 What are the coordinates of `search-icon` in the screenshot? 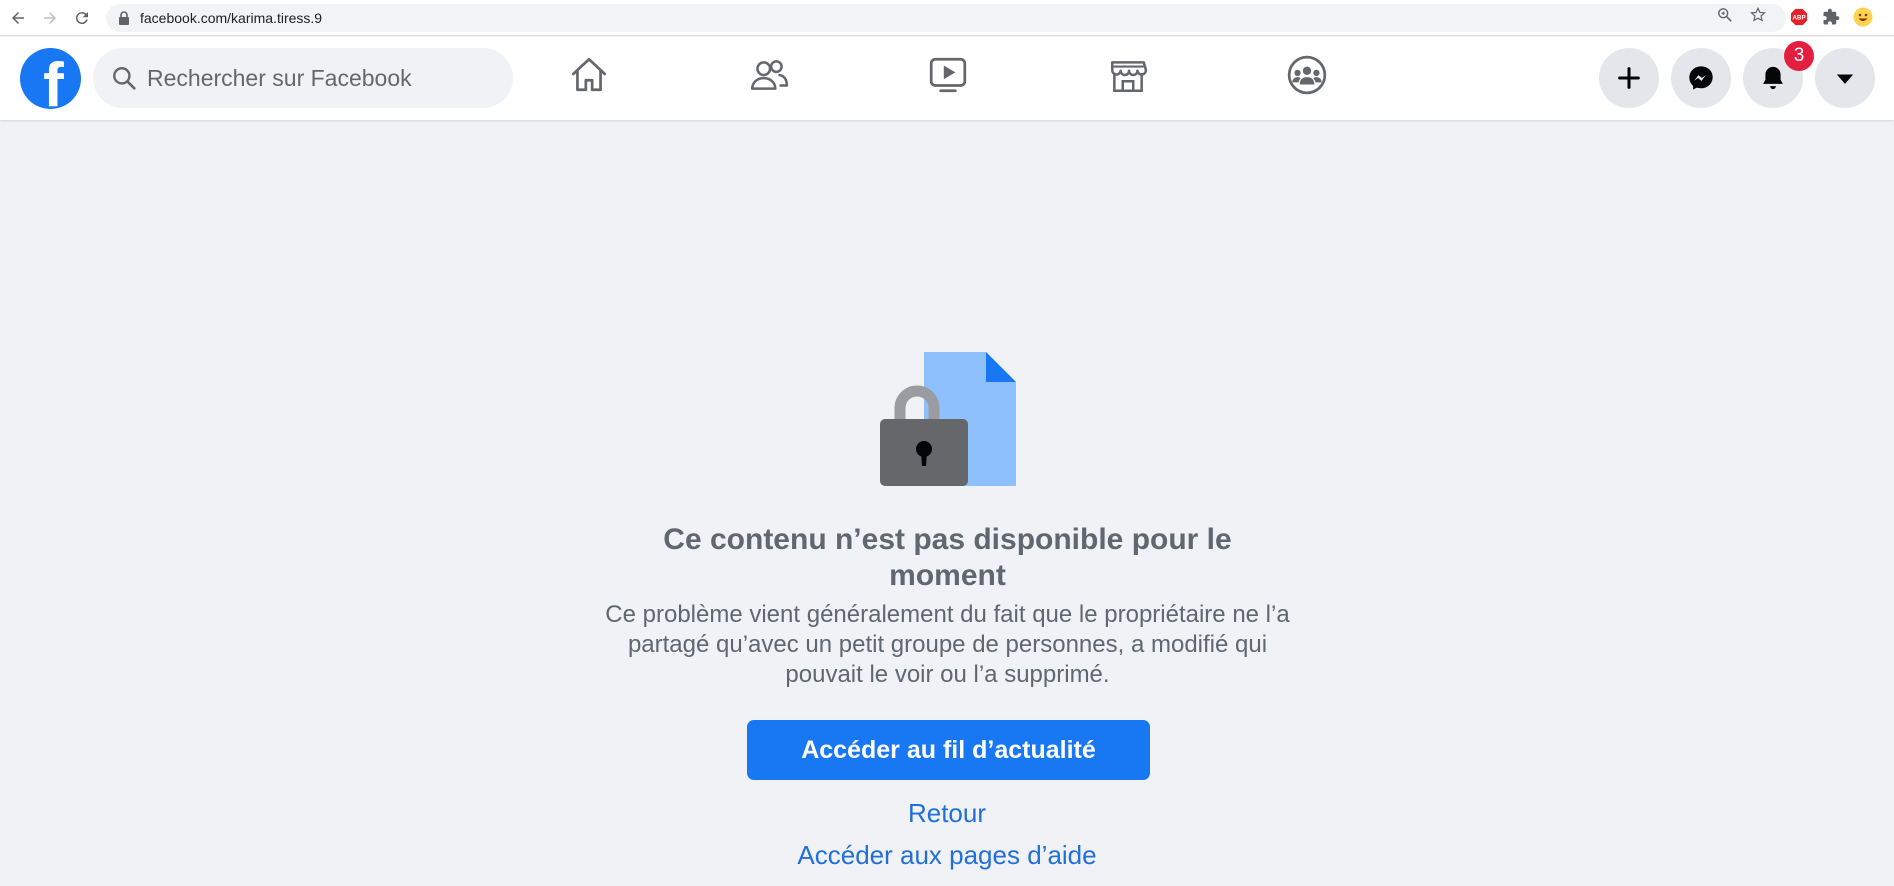 It's located at (124, 78).